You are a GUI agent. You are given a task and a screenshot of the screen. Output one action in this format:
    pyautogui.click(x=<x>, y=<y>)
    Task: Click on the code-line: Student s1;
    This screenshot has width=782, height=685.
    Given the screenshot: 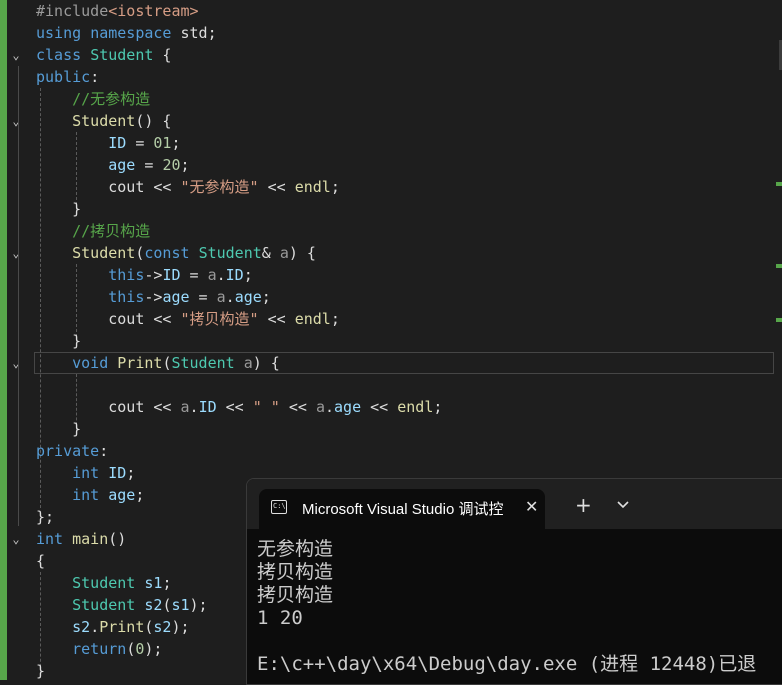 What is the action you would take?
    pyautogui.click(x=103, y=583)
    